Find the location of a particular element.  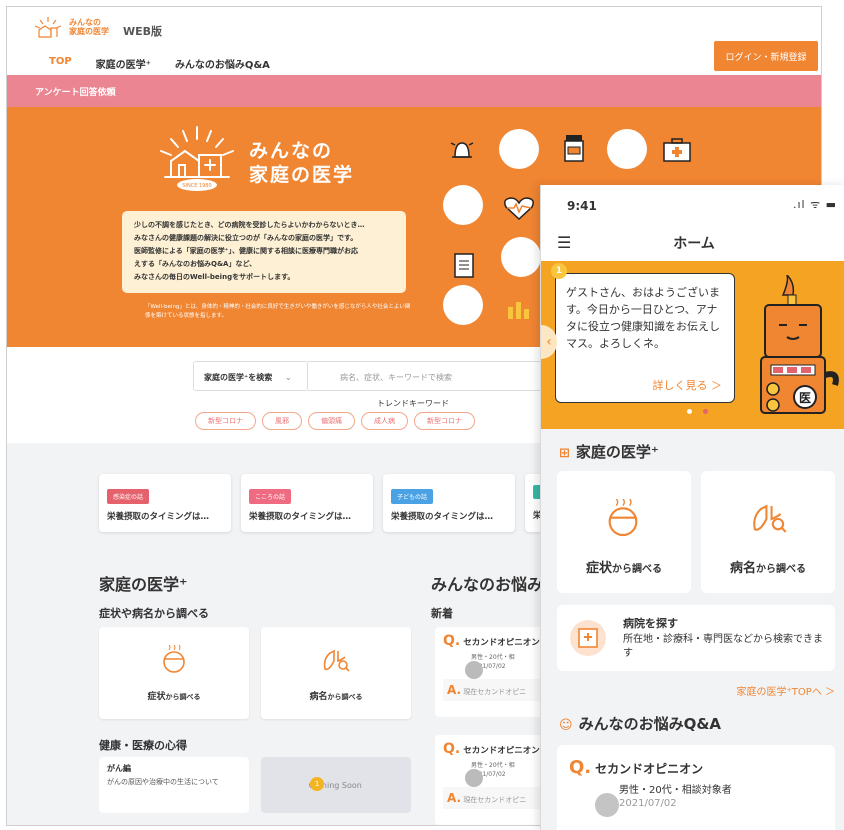

find-hospital-desc: 所在地・診療科・専門医などから検索できます is located at coordinates (723, 646).